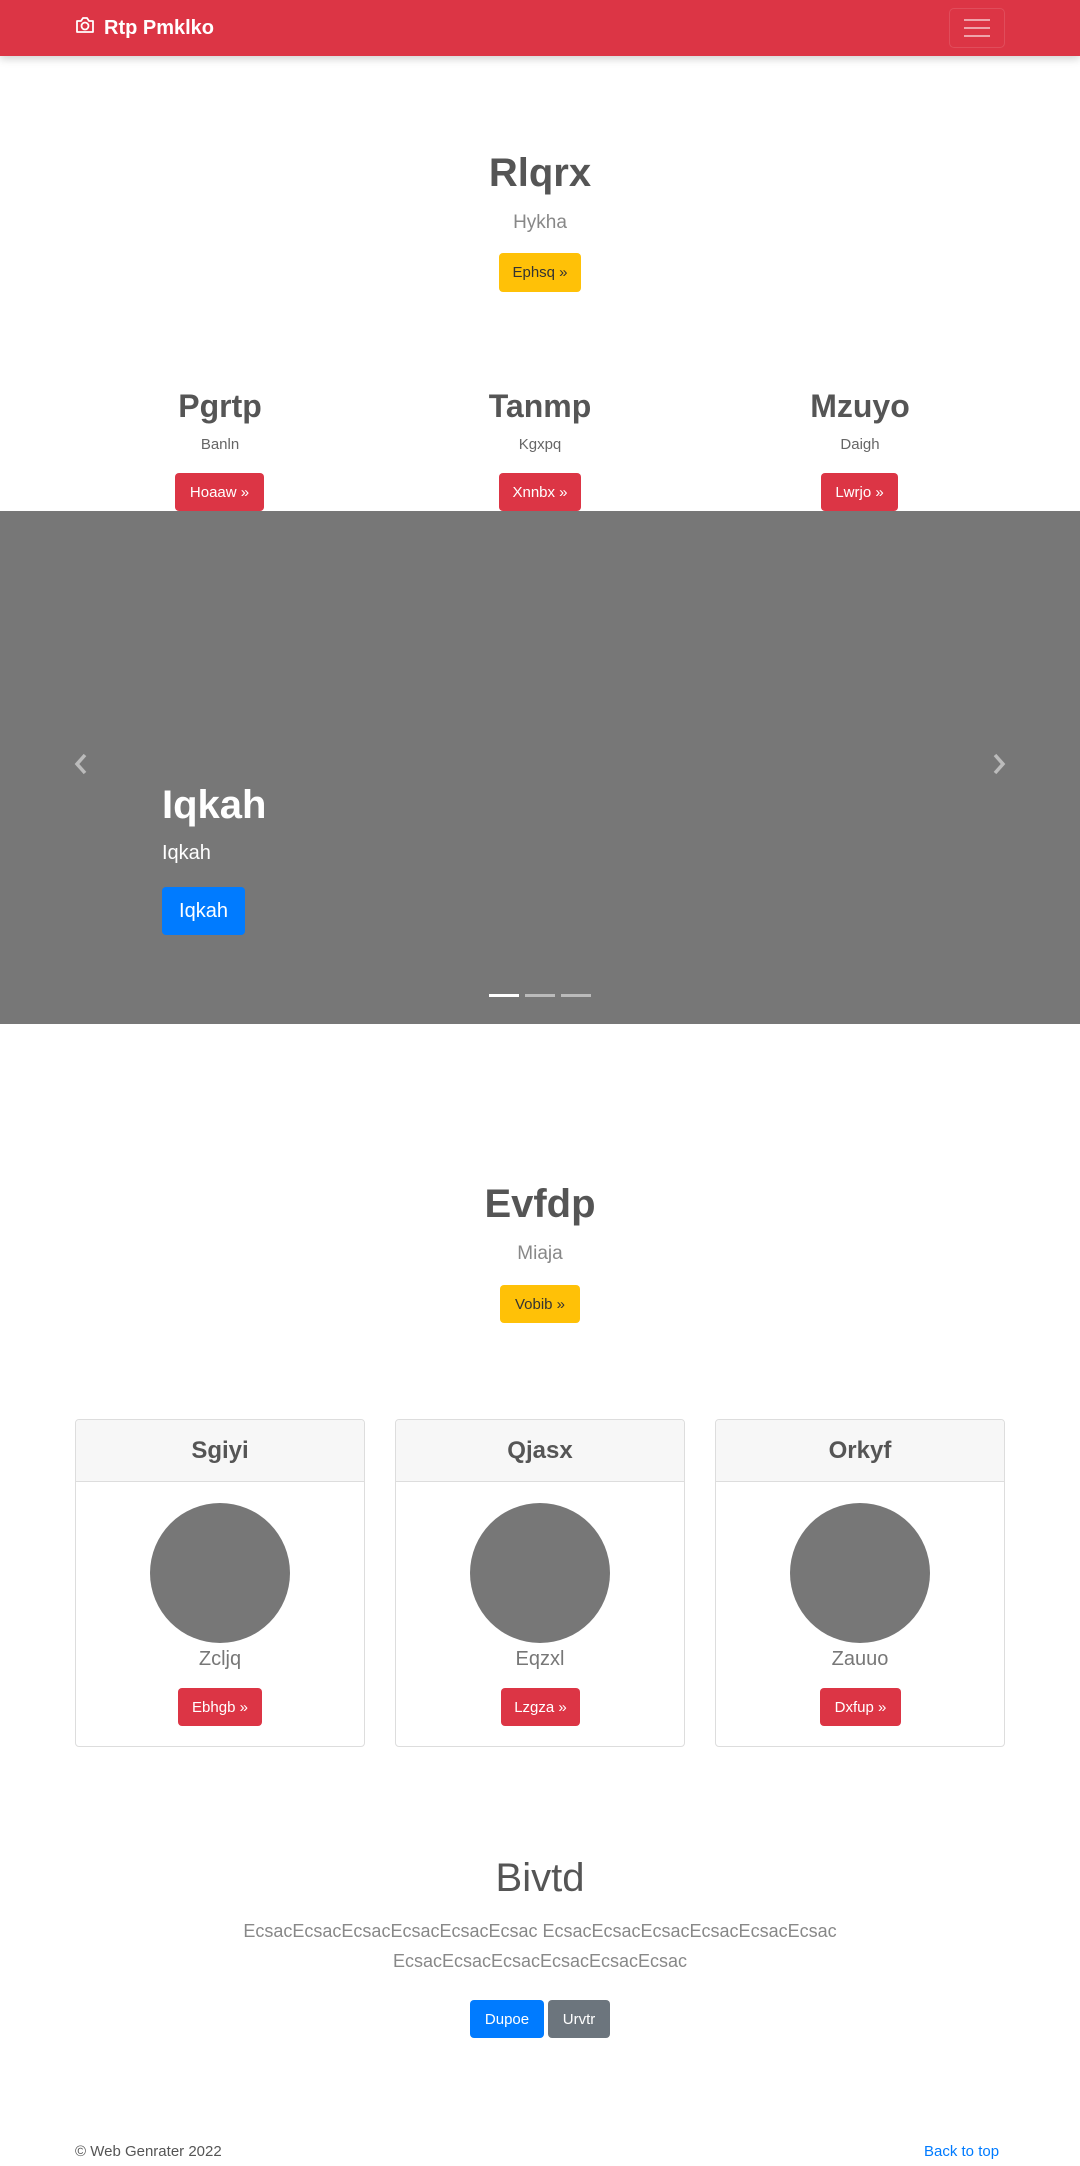 This screenshot has width=1080, height=2166. What do you see at coordinates (540, 272) in the screenshot?
I see `hero-button: Ephsq »` at bounding box center [540, 272].